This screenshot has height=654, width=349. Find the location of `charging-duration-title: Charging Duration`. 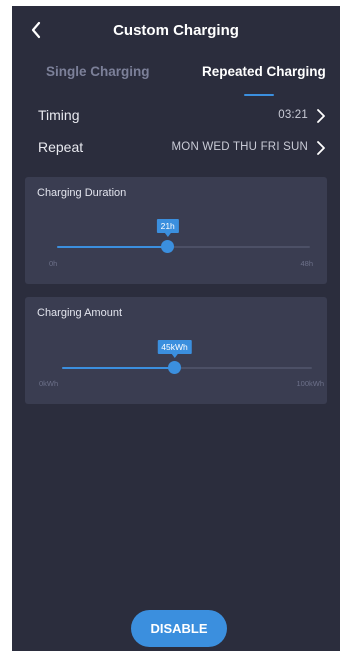

charging-duration-title: Charging Duration is located at coordinates (82, 193).